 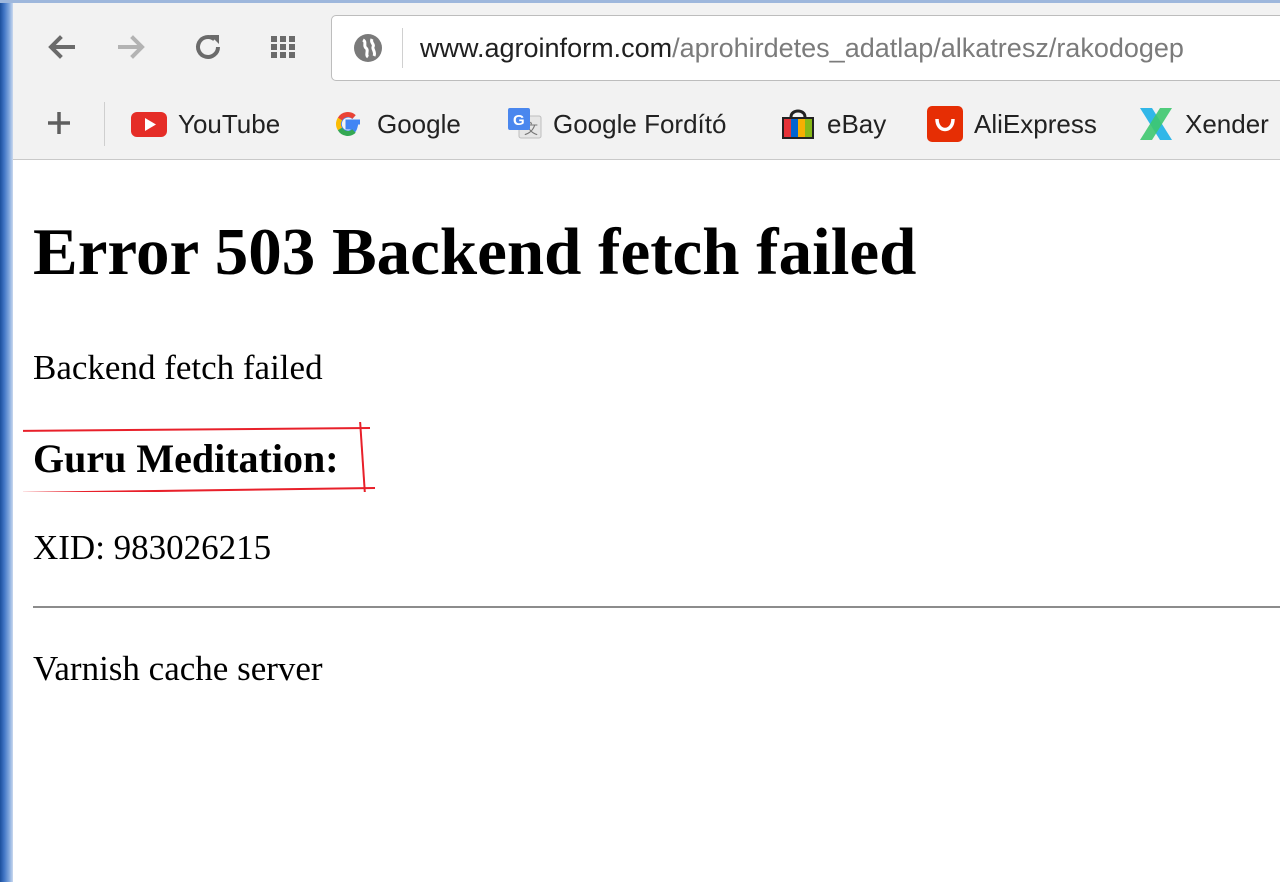 What do you see at coordinates (348, 124) in the screenshot?
I see `google-icon` at bounding box center [348, 124].